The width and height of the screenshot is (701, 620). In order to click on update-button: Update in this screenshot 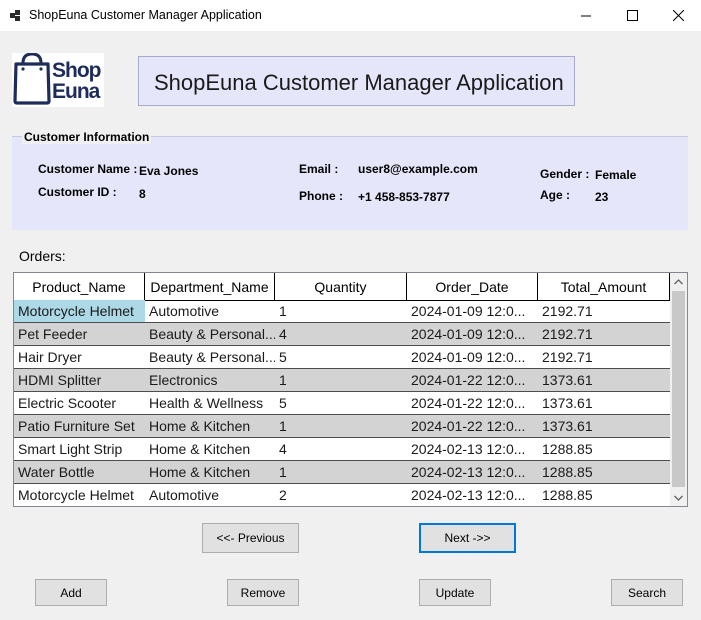, I will do `click(455, 592)`.